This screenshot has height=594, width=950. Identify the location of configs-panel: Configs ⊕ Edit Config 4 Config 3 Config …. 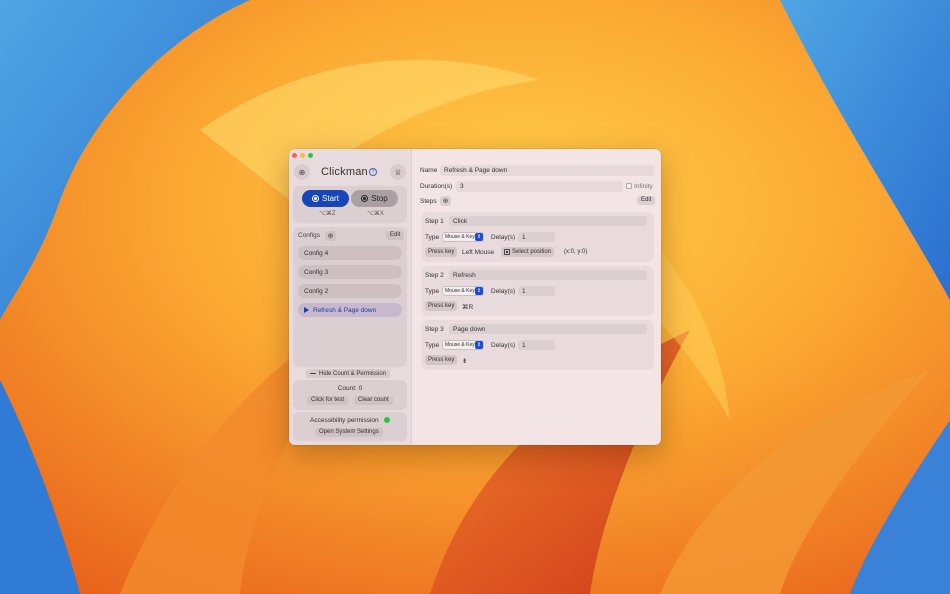
(350, 297).